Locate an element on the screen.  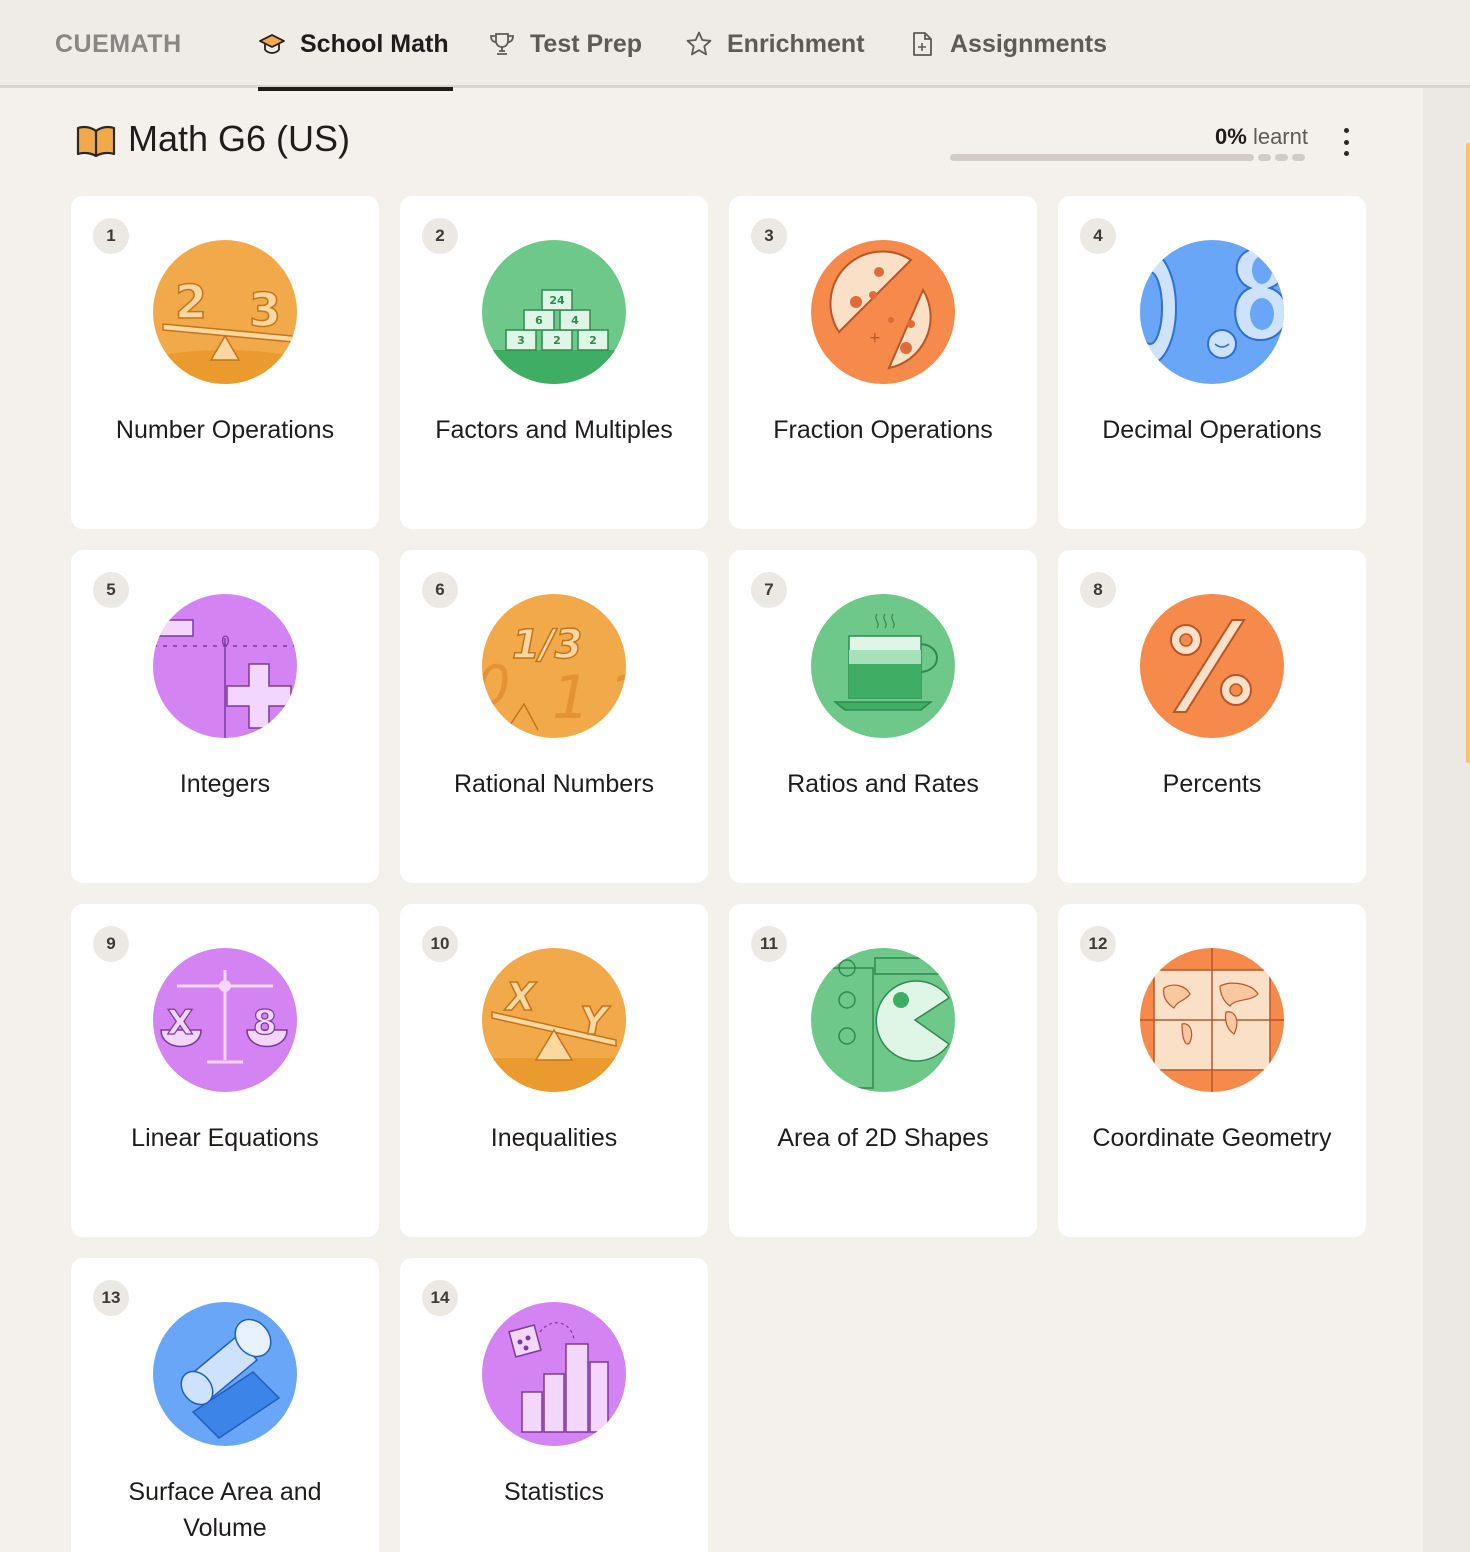
chapter-number-badge: 9 is located at coordinates (111, 944).